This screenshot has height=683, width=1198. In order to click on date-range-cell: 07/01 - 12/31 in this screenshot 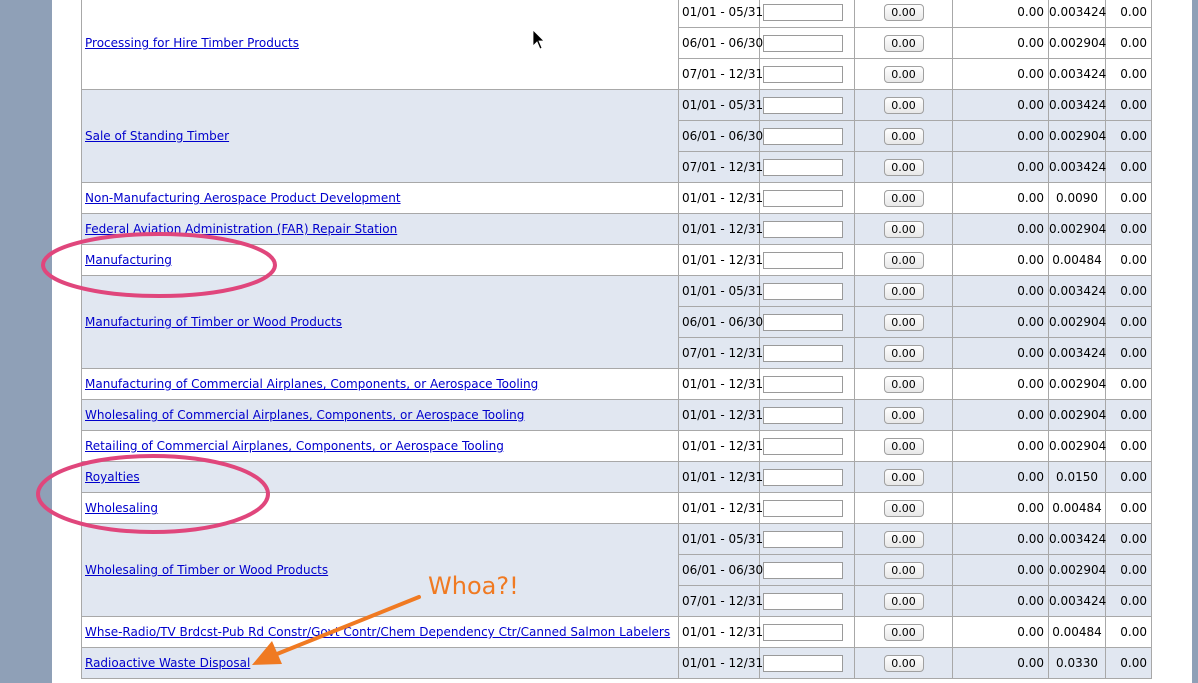, I will do `click(720, 601)`.